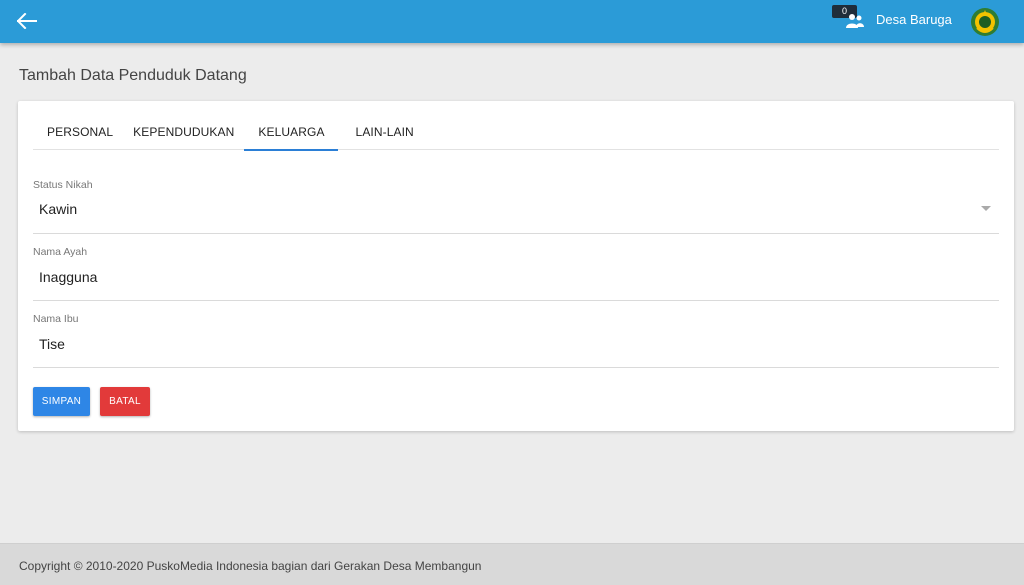 The height and width of the screenshot is (585, 1024). I want to click on back-button, so click(27, 21).